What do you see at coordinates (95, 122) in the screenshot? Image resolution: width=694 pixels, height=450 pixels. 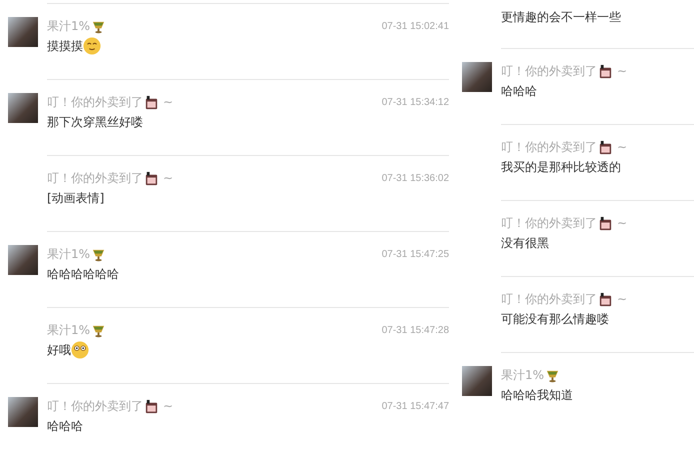 I see `message-text: 那下次穿黑丝好喽` at bounding box center [95, 122].